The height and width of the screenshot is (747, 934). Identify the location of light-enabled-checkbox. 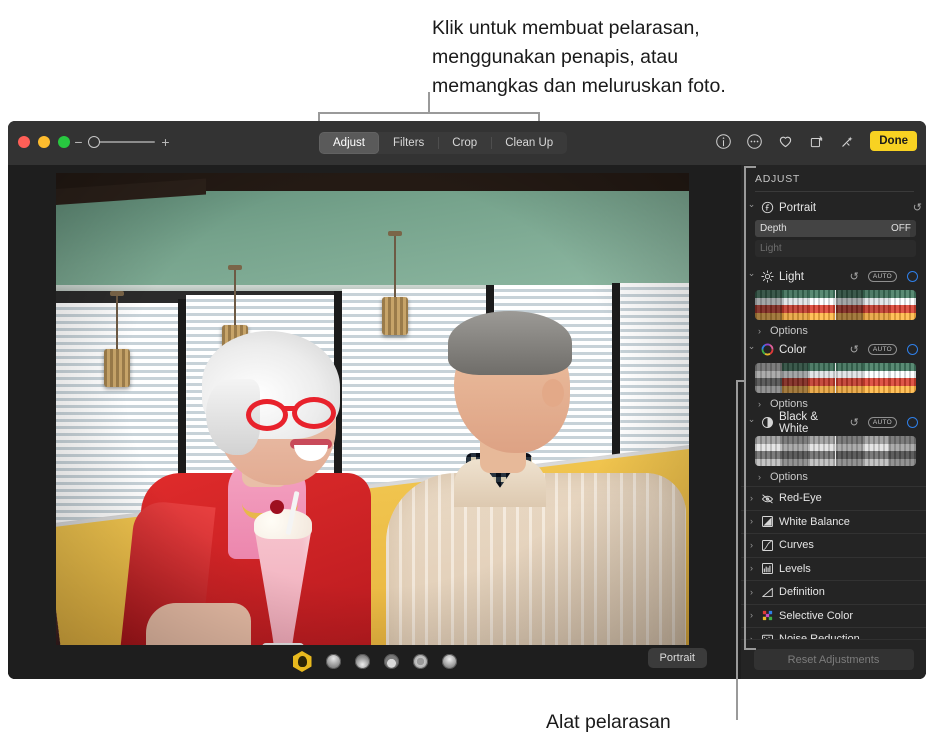
(912, 276).